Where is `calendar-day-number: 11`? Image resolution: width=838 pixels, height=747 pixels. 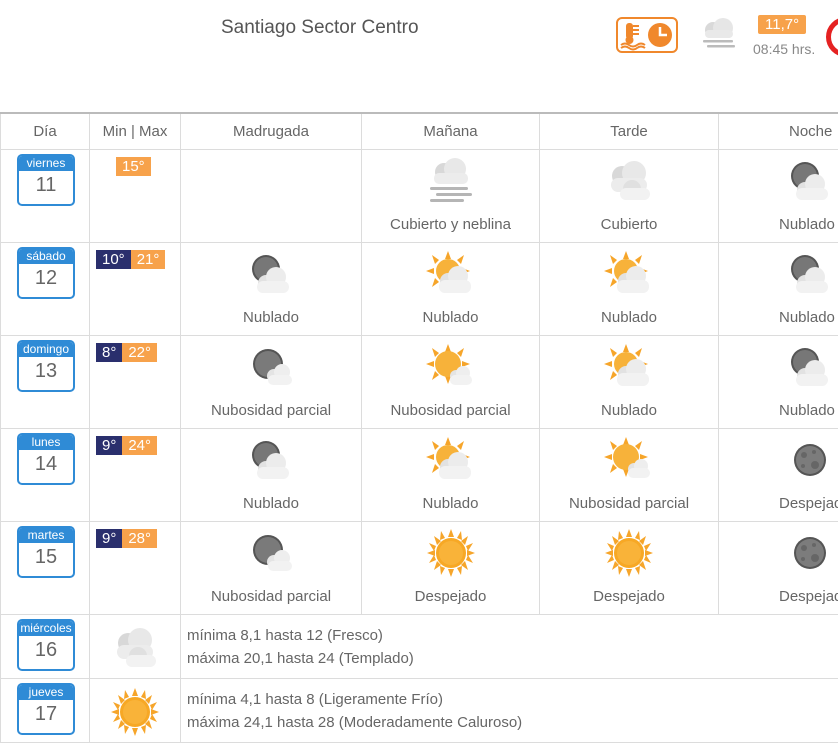
calendar-day-number: 11 is located at coordinates (46, 185).